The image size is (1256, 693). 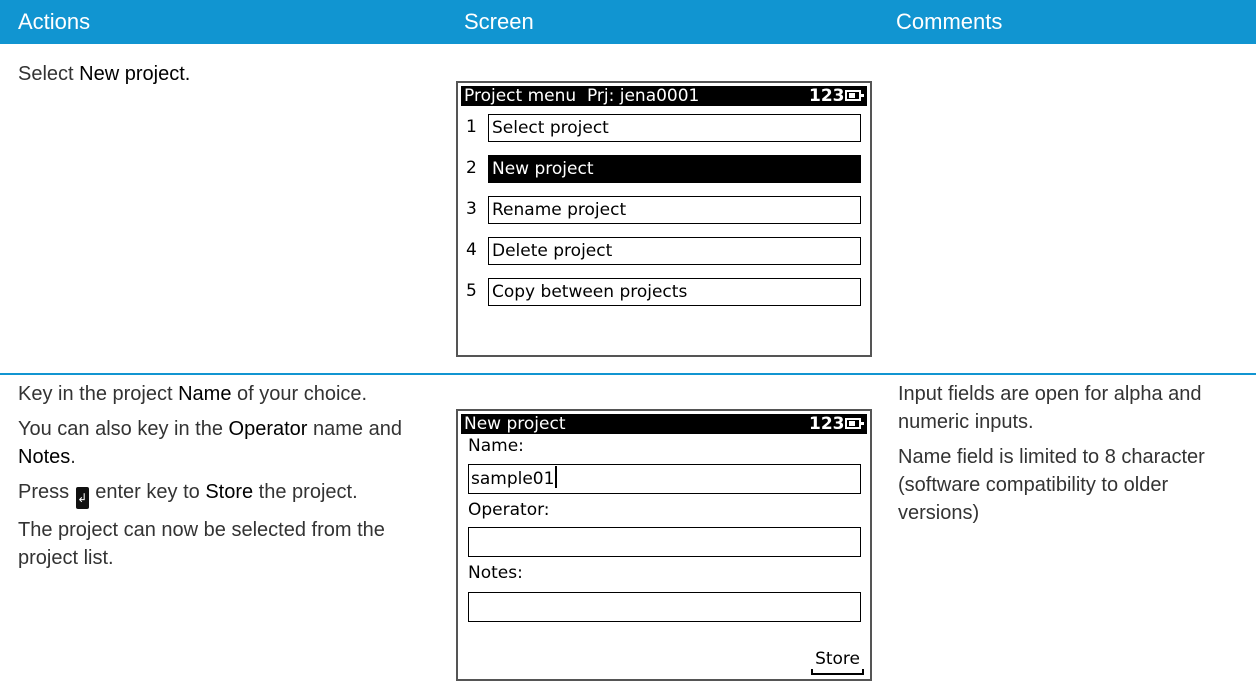 What do you see at coordinates (499, 21) in the screenshot?
I see `header-screen: Screen` at bounding box center [499, 21].